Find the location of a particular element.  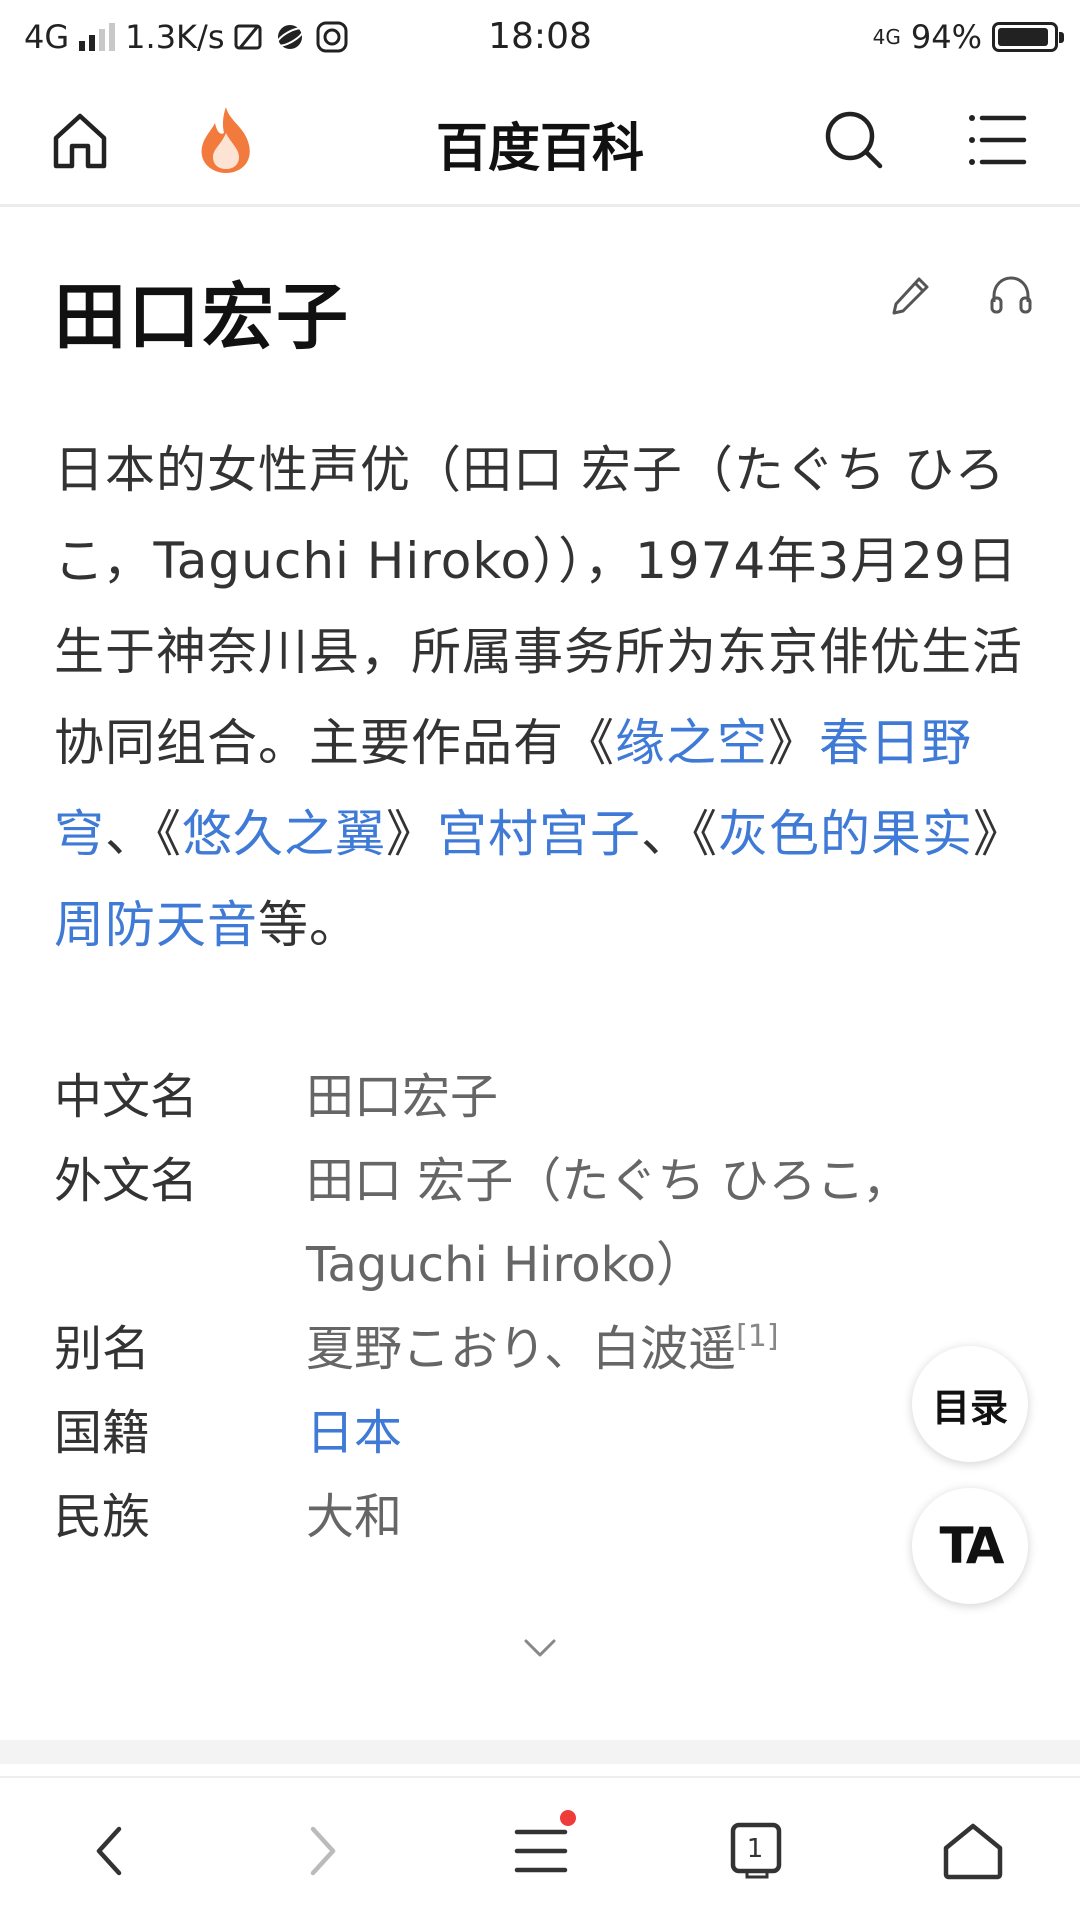

title-tools is located at coordinates (961, 295).